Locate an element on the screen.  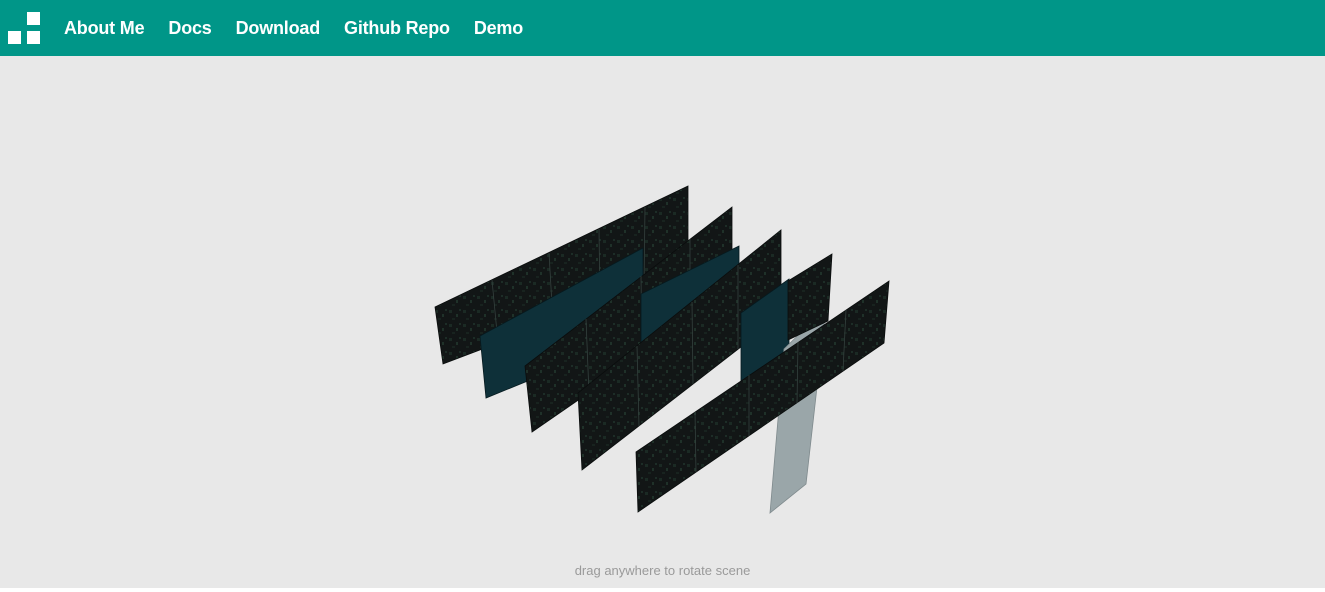
nav-github-repo-link: Github Repo is located at coordinates (397, 28).